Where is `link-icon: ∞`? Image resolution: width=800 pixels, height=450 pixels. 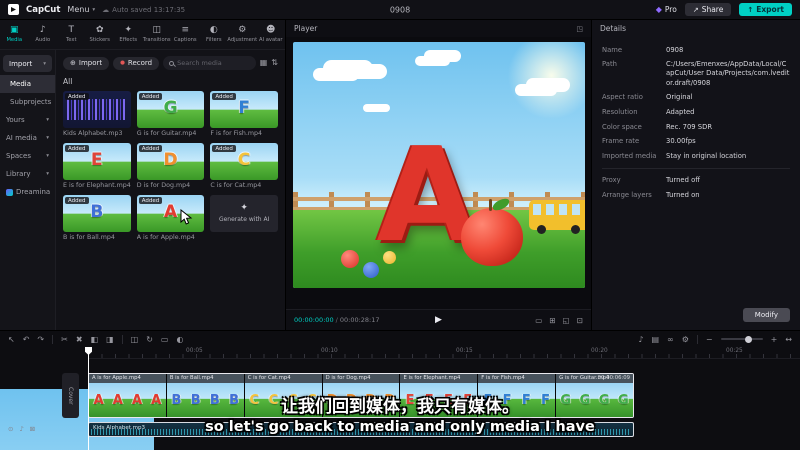 link-icon: ∞ is located at coordinates (670, 339).